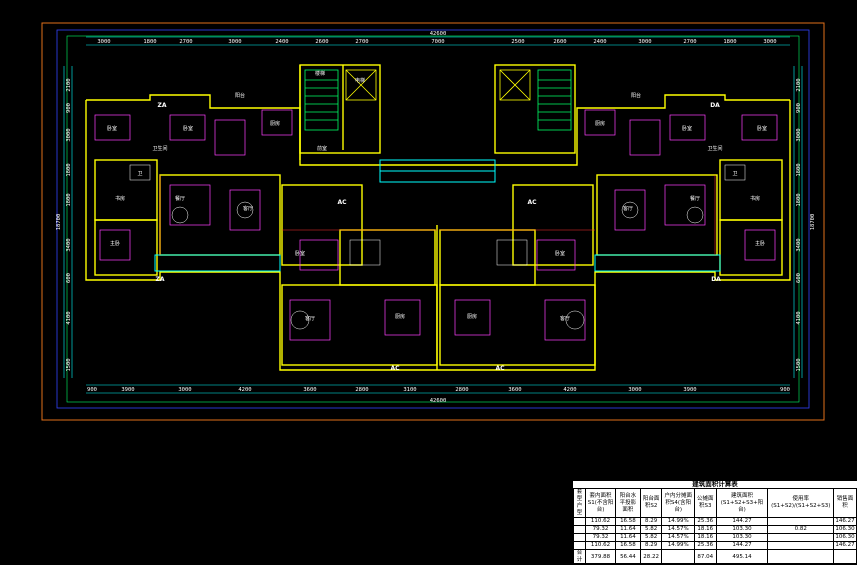  I want to click on dim-top: 2400, so click(599, 42).